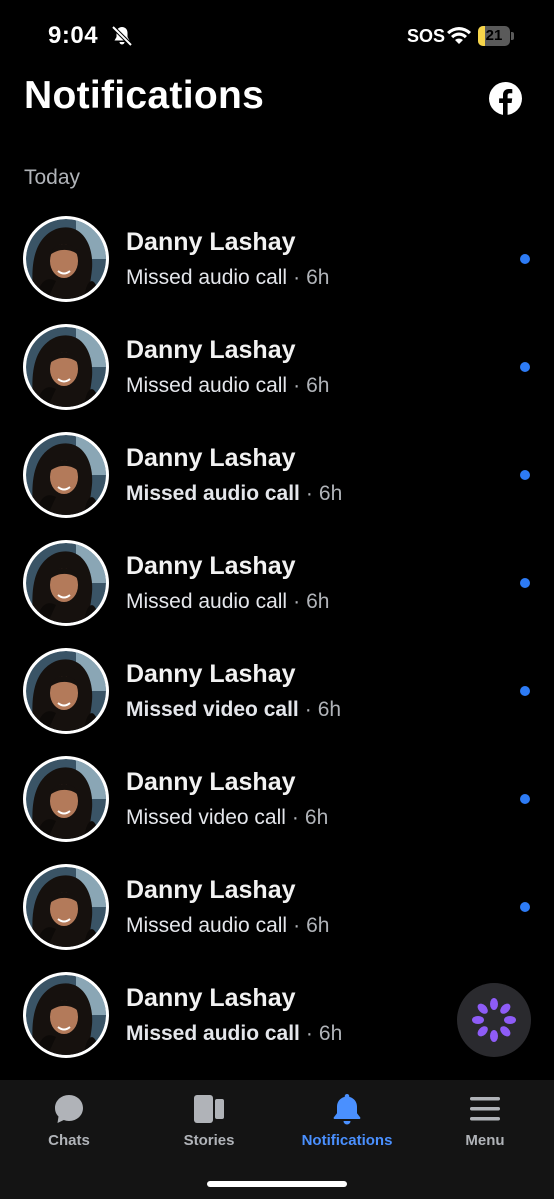 The width and height of the screenshot is (554, 1199). What do you see at coordinates (277, 36) in the screenshot?
I see `status-bar: 9:04 SOS 21` at bounding box center [277, 36].